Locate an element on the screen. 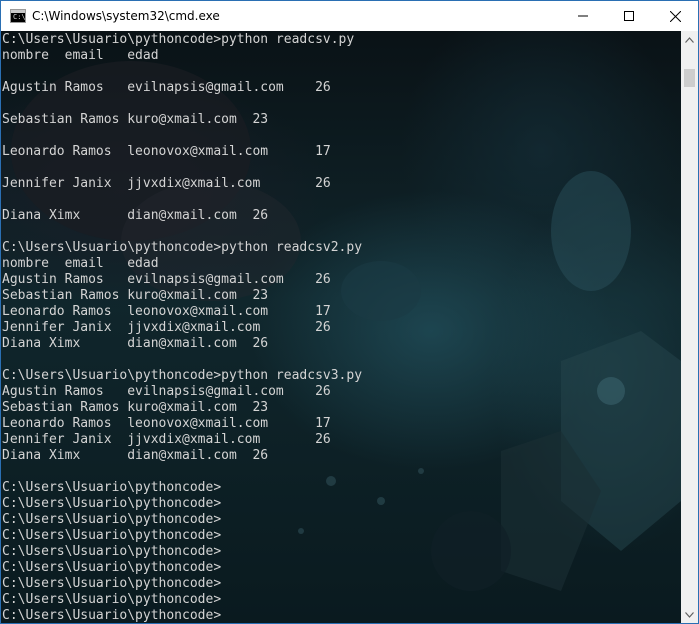  scroll-up-arrow-icon is located at coordinates (689, 39).